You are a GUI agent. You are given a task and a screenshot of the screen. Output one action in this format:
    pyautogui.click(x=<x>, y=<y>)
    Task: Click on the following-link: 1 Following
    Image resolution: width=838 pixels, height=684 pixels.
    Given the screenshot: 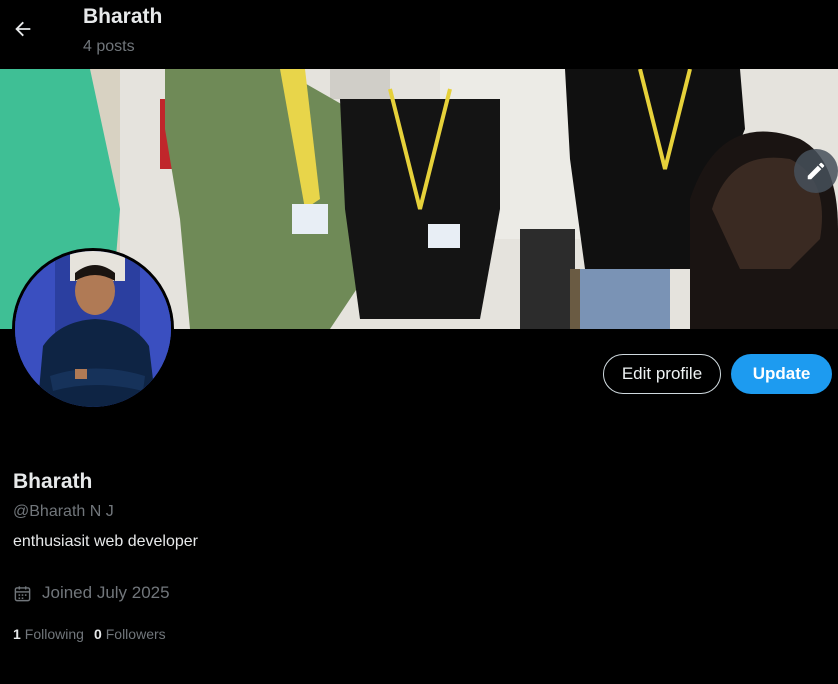 What is the action you would take?
    pyautogui.click(x=48, y=634)
    